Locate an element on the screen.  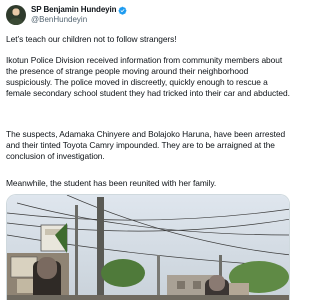
author-names: SP Benjamin Hundeyin @BenHundeyin is located at coordinates (79, 15).